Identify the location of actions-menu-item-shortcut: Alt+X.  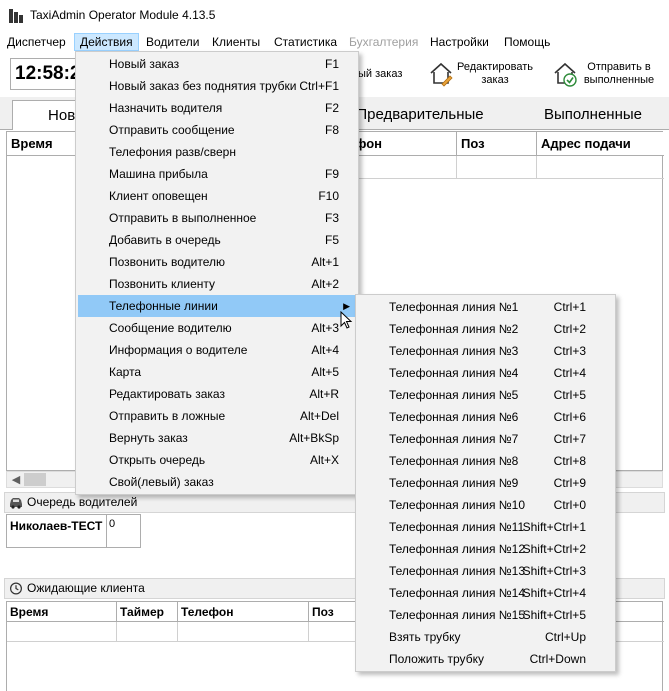
(324, 460).